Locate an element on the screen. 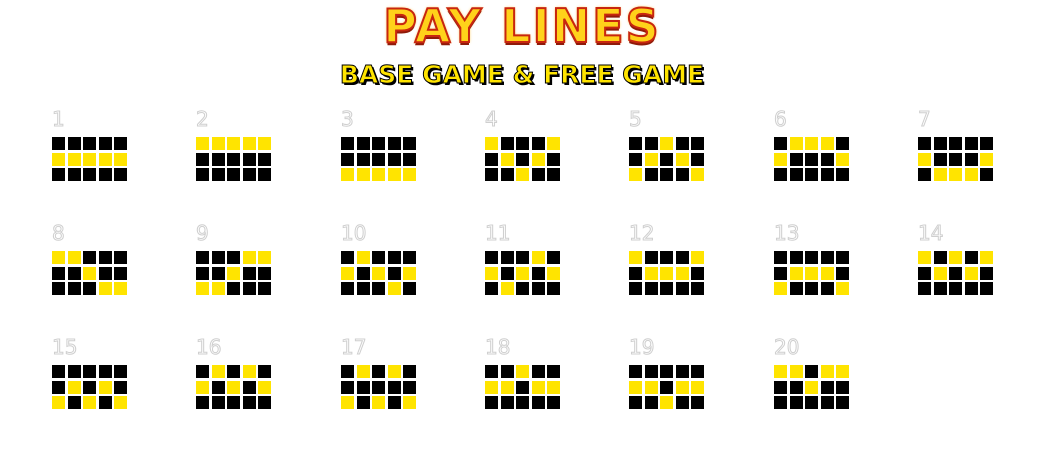  payline-number: 5 is located at coordinates (636, 119).